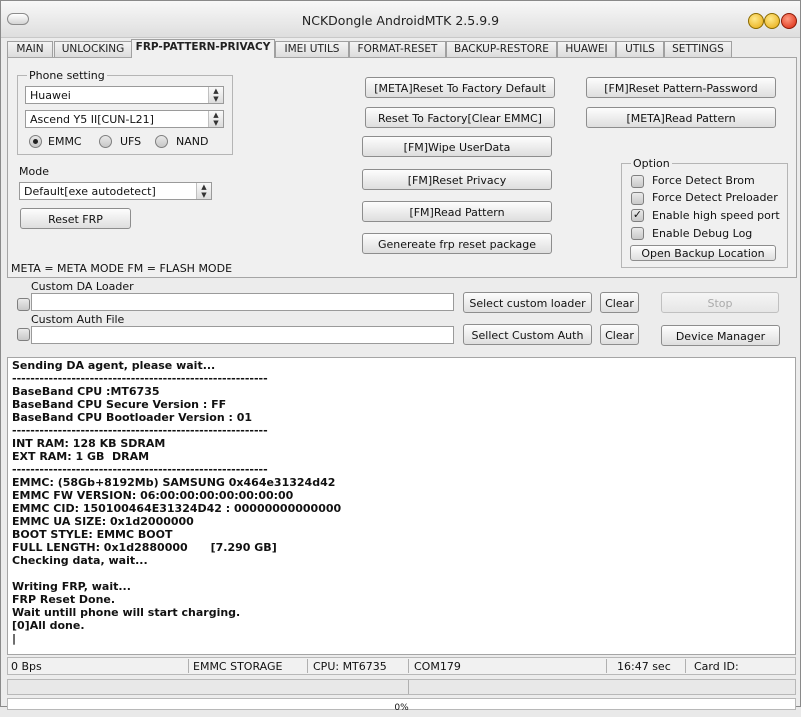  Describe the element at coordinates (681, 117) in the screenshot. I see `meta-read-pattern-button: [META]Read Pattern` at that location.